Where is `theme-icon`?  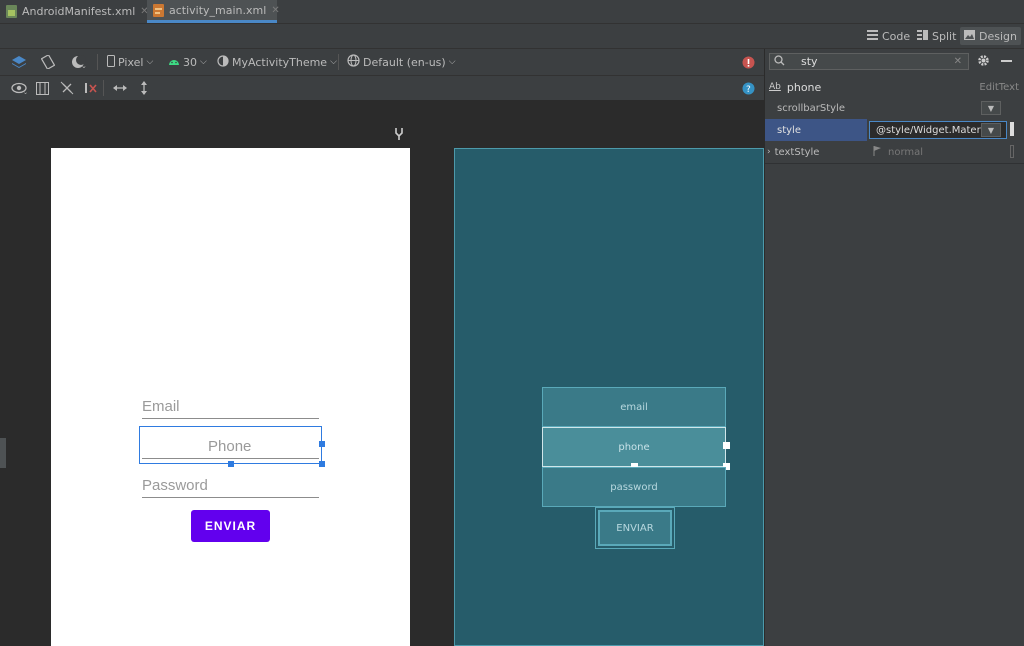
theme-icon is located at coordinates (223, 62).